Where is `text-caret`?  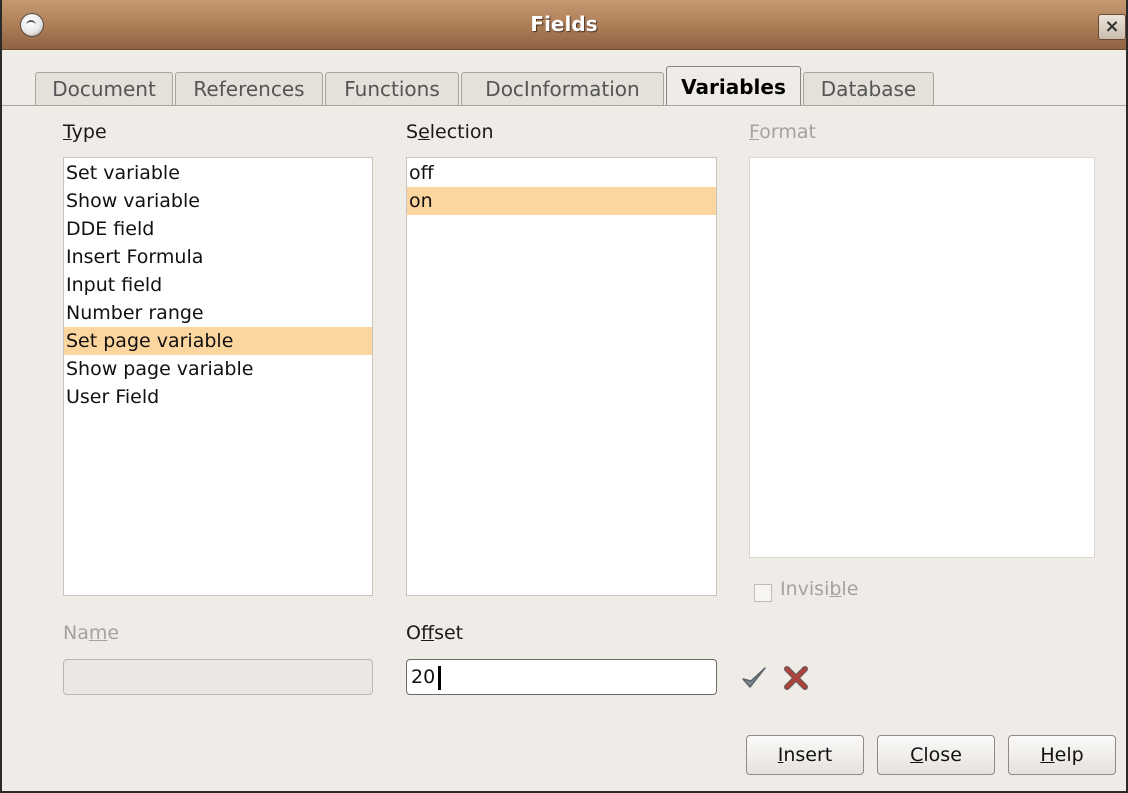
text-caret is located at coordinates (439, 678).